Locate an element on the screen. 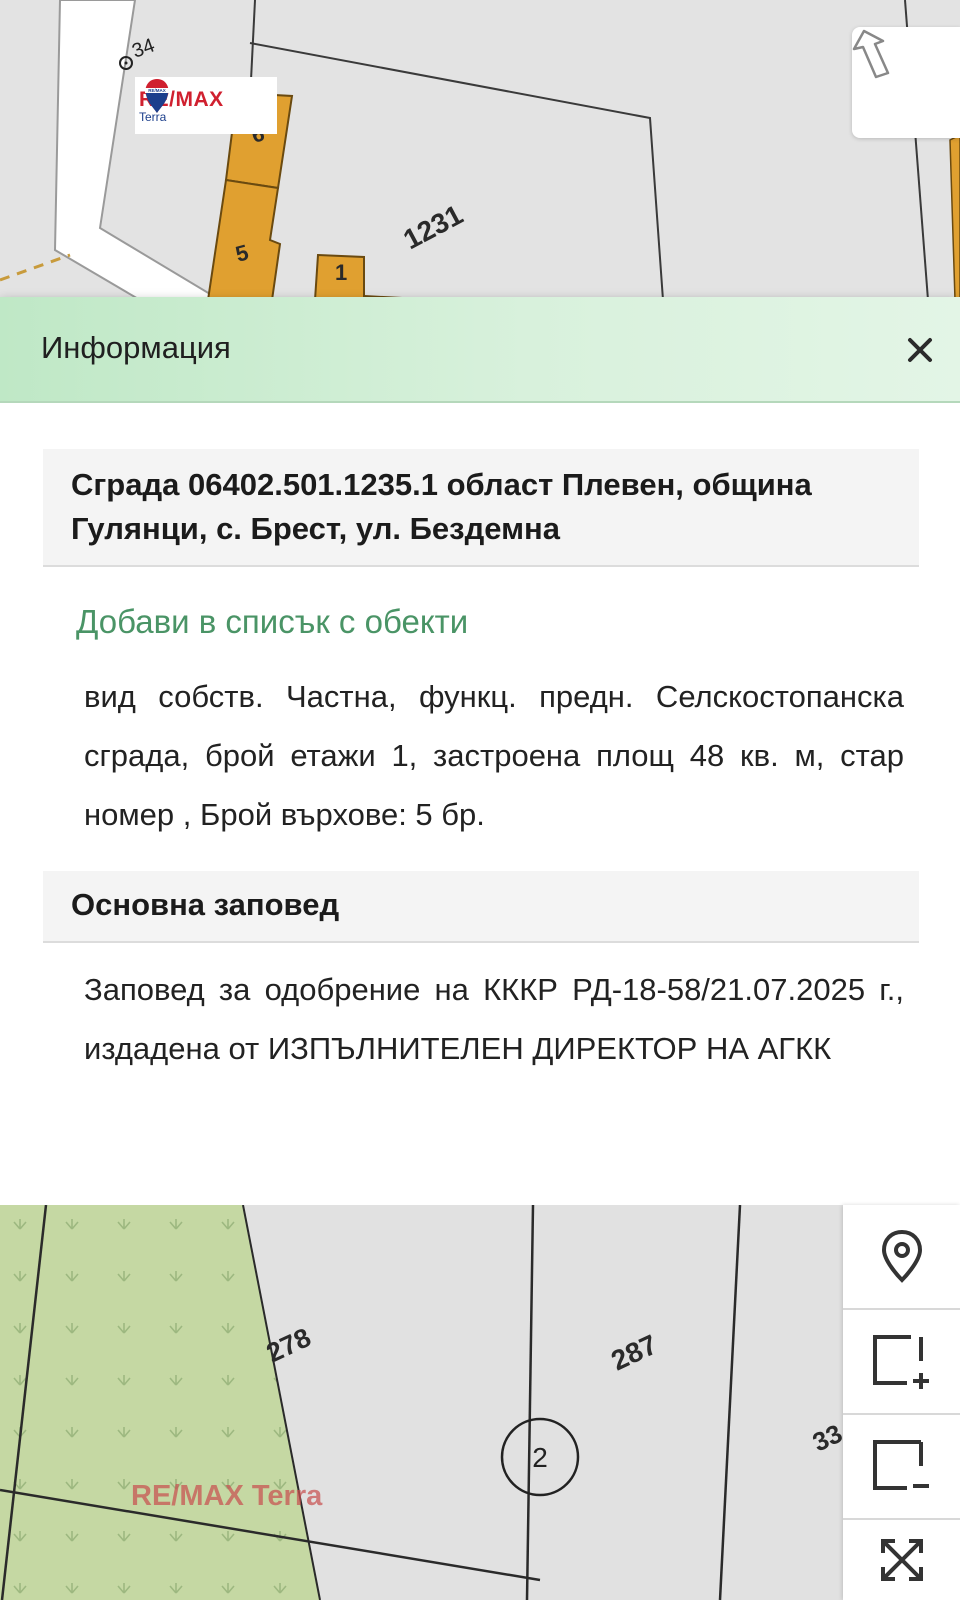  close-icon is located at coordinates (920, 350).